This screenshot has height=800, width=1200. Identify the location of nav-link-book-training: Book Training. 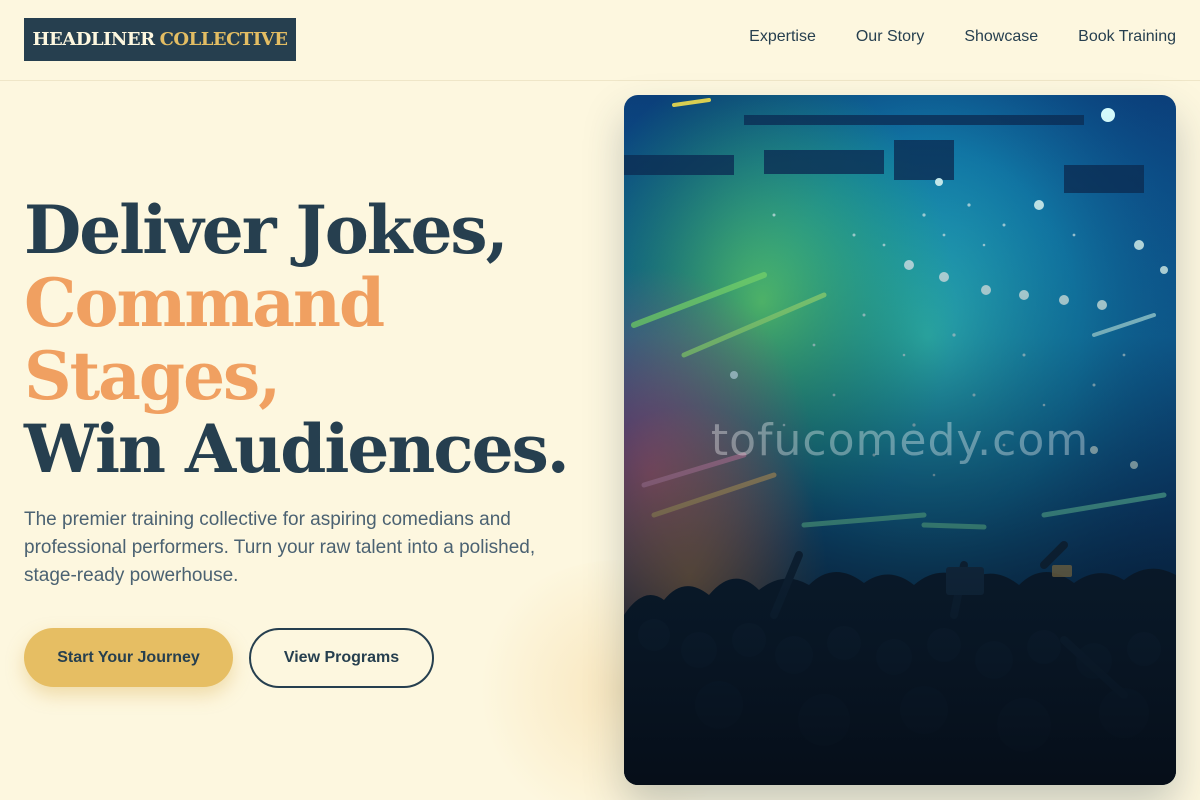
(1127, 37).